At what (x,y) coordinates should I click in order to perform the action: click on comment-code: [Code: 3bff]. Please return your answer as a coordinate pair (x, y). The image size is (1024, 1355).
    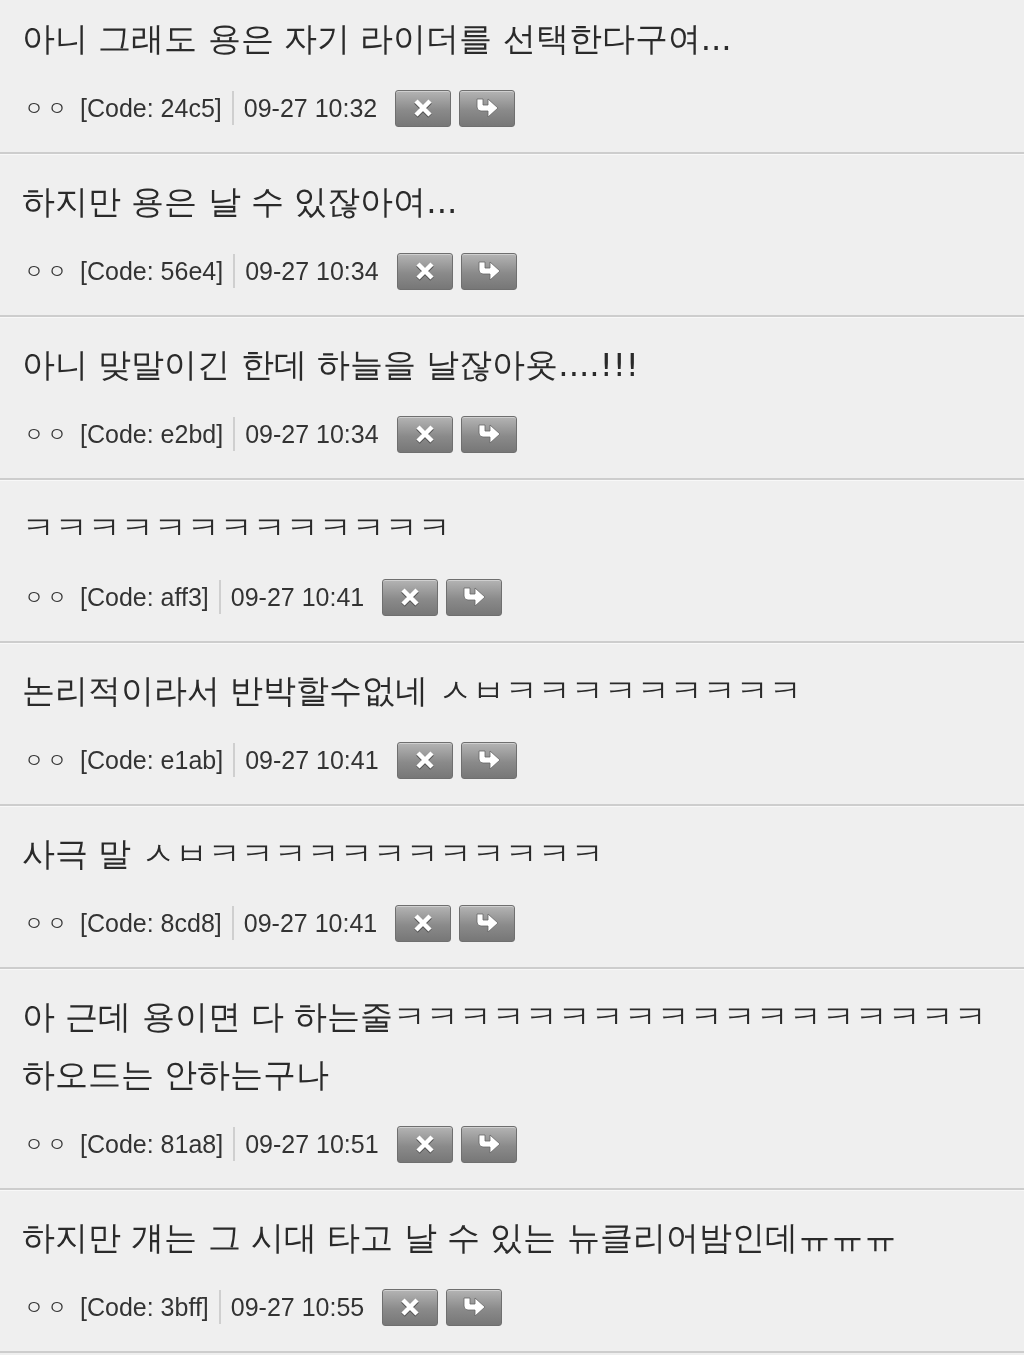
    Looking at the image, I should click on (144, 1307).